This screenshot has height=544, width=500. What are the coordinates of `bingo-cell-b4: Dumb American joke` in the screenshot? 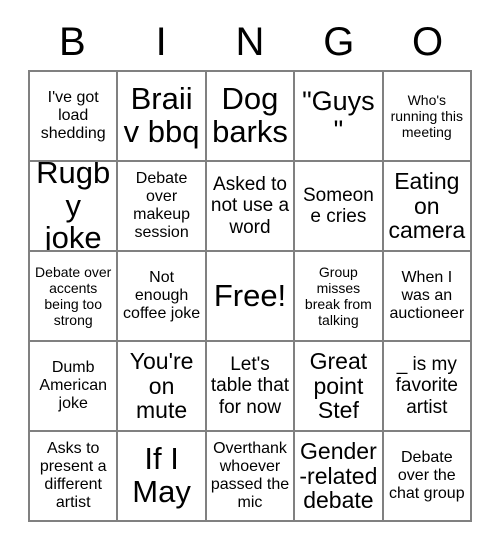 It's located at (74, 387).